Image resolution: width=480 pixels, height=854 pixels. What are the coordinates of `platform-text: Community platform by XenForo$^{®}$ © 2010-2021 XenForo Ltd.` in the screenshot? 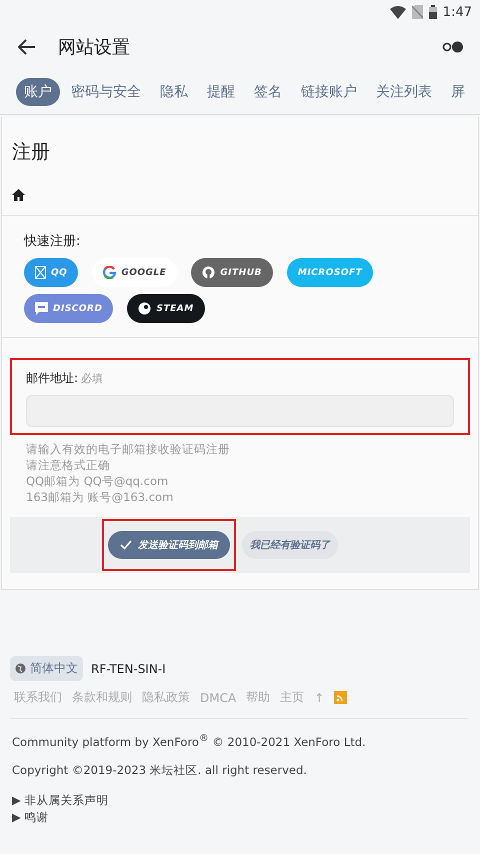 It's located at (189, 741).